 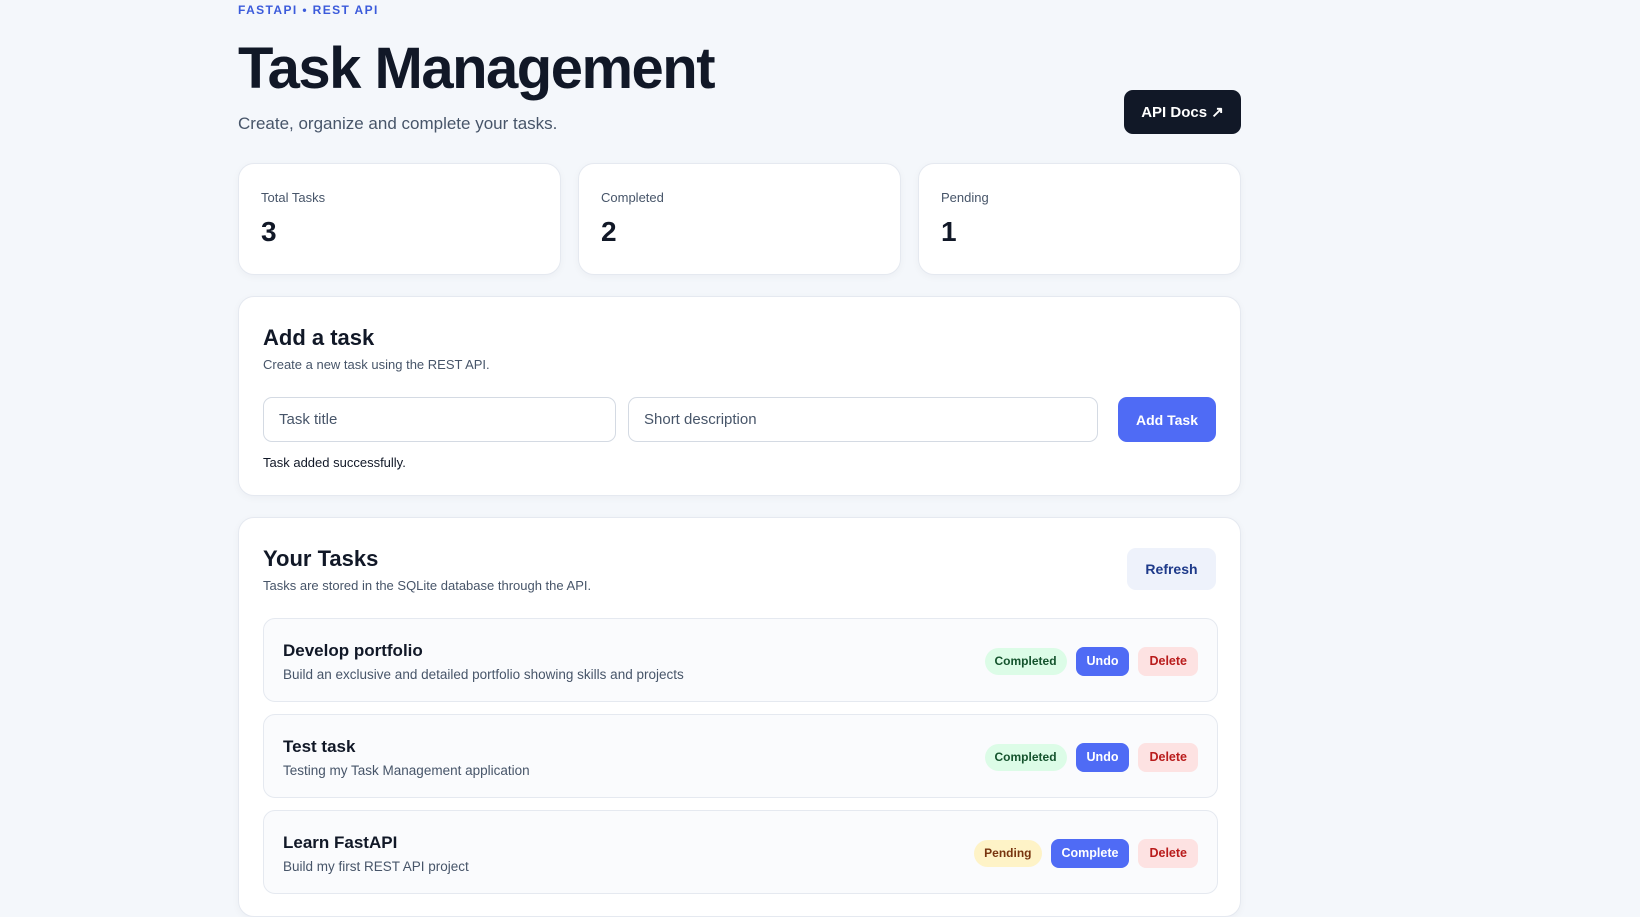 What do you see at coordinates (965, 197) in the screenshot?
I see `stat-label: Pending` at bounding box center [965, 197].